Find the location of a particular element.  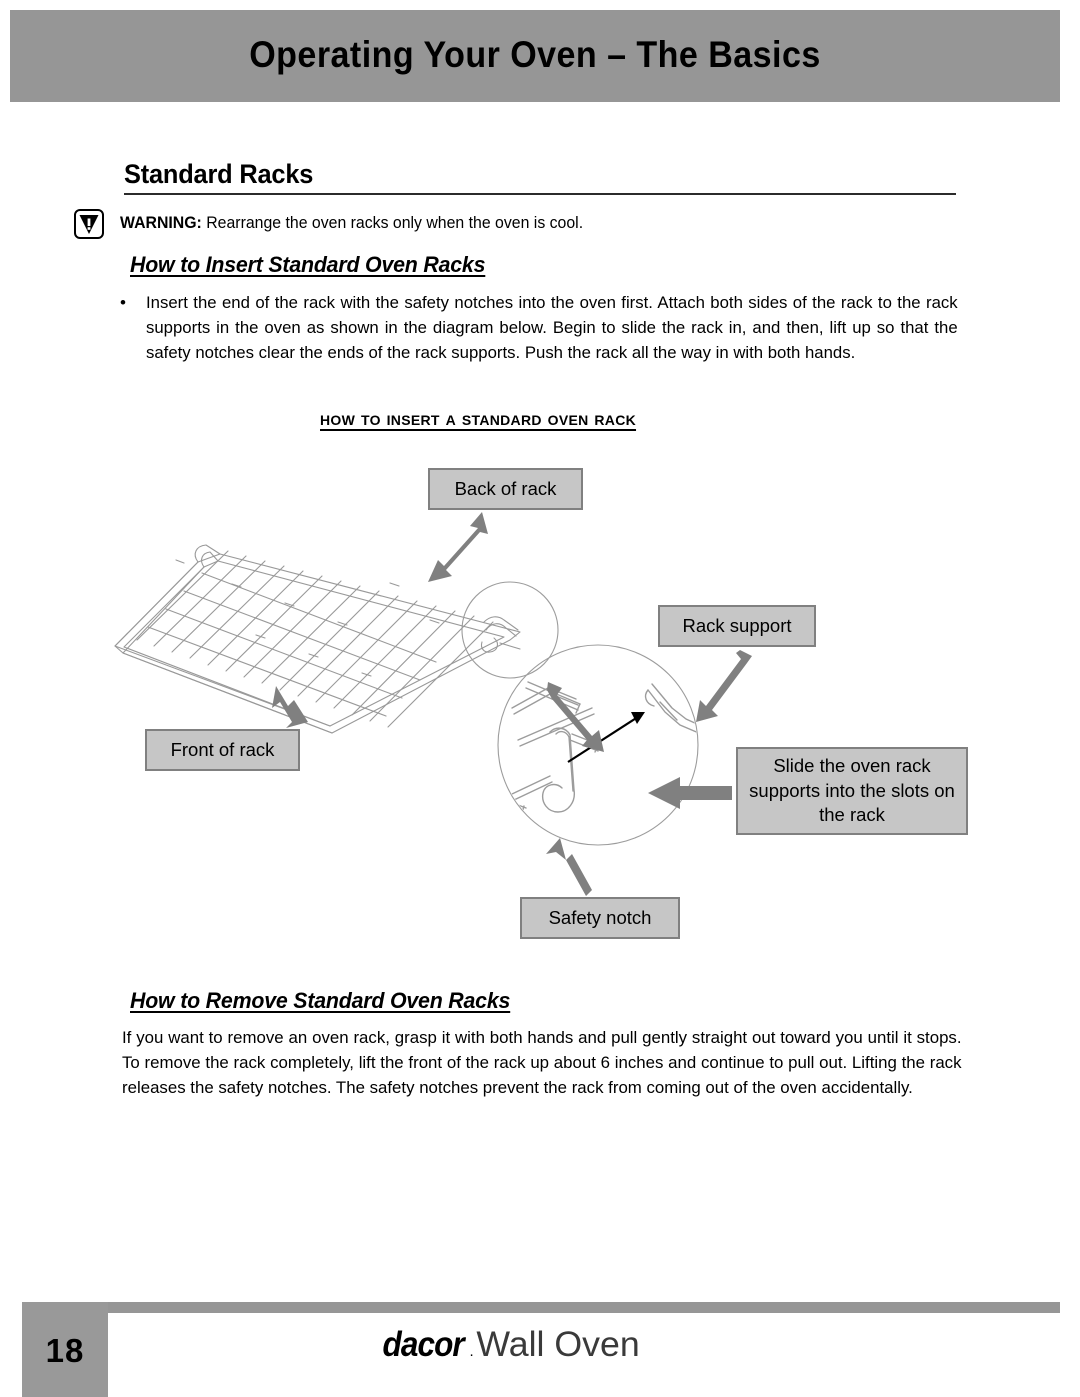

callout-back-of-rack-label: Back of rack is located at coordinates (505, 488).